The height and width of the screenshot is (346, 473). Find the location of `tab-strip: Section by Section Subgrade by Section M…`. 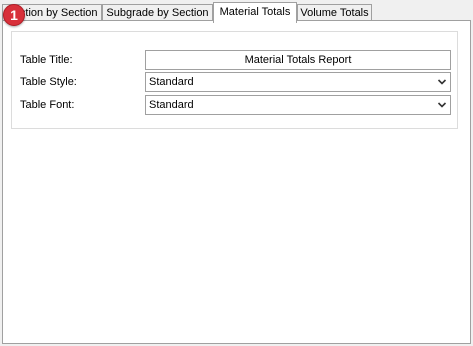

tab-strip: Section by Section Subgrade by Section M… is located at coordinates (236, 12).